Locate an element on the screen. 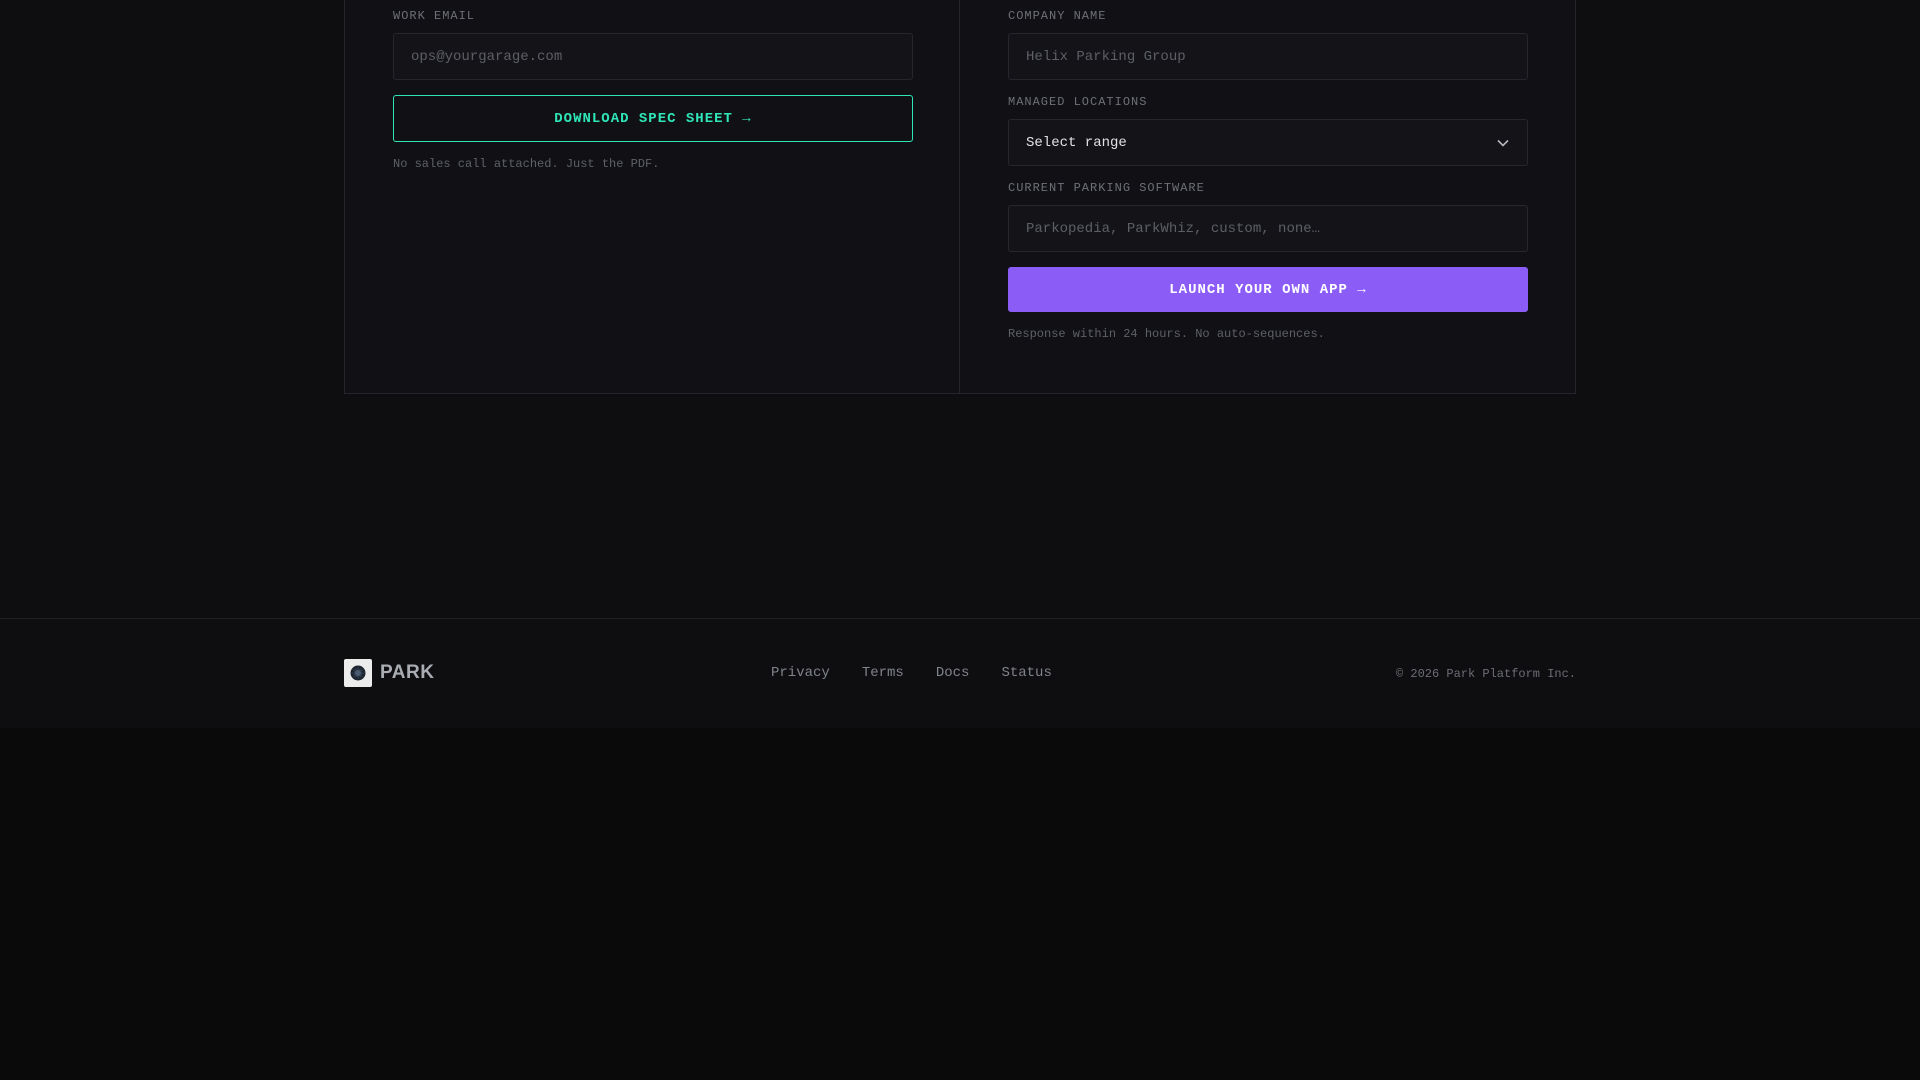 This screenshot has height=1080, width=1920. download-note: No sales call attached. Just the PDF. is located at coordinates (526, 164).